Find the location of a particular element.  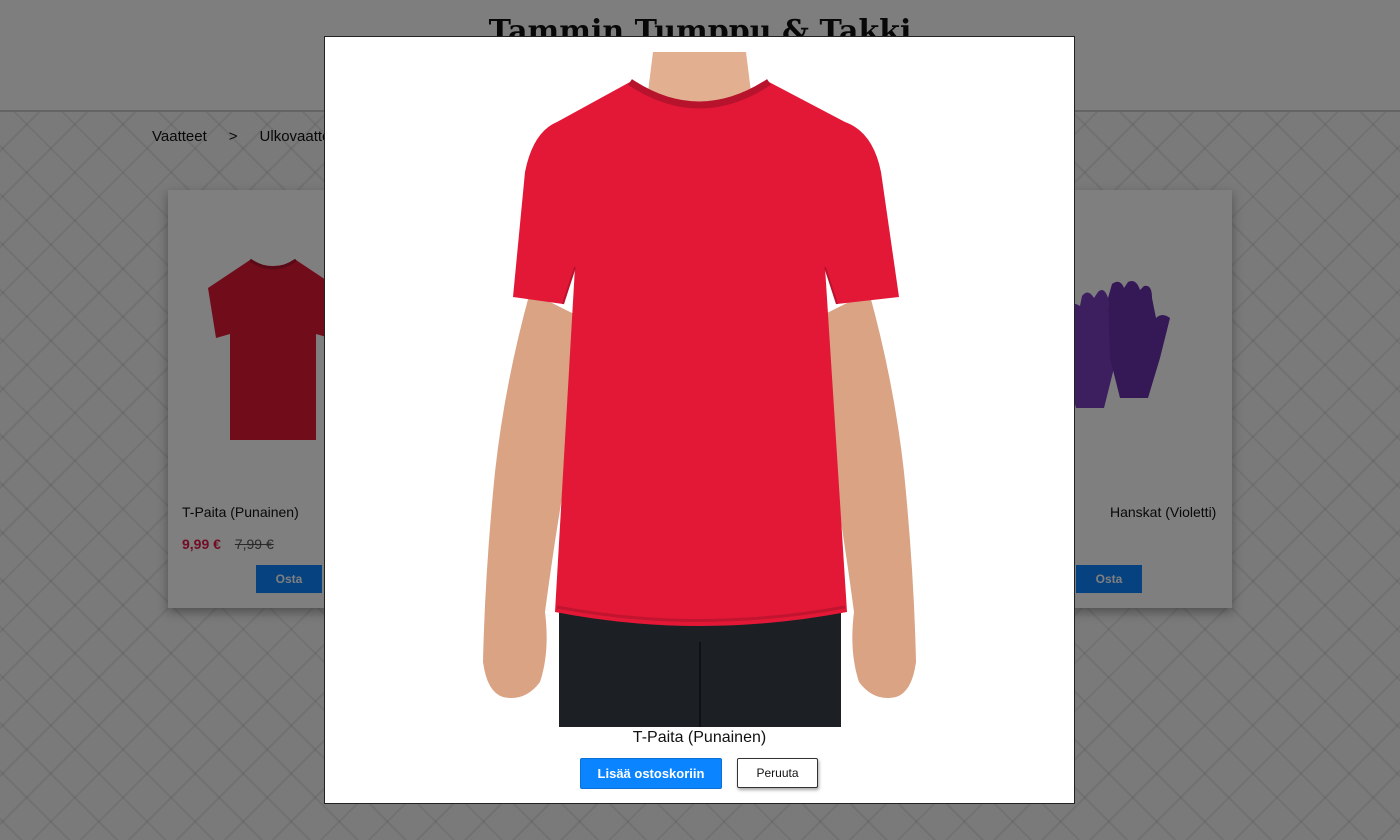

modal-caption: T-Paita (Punainen) is located at coordinates (699, 737).